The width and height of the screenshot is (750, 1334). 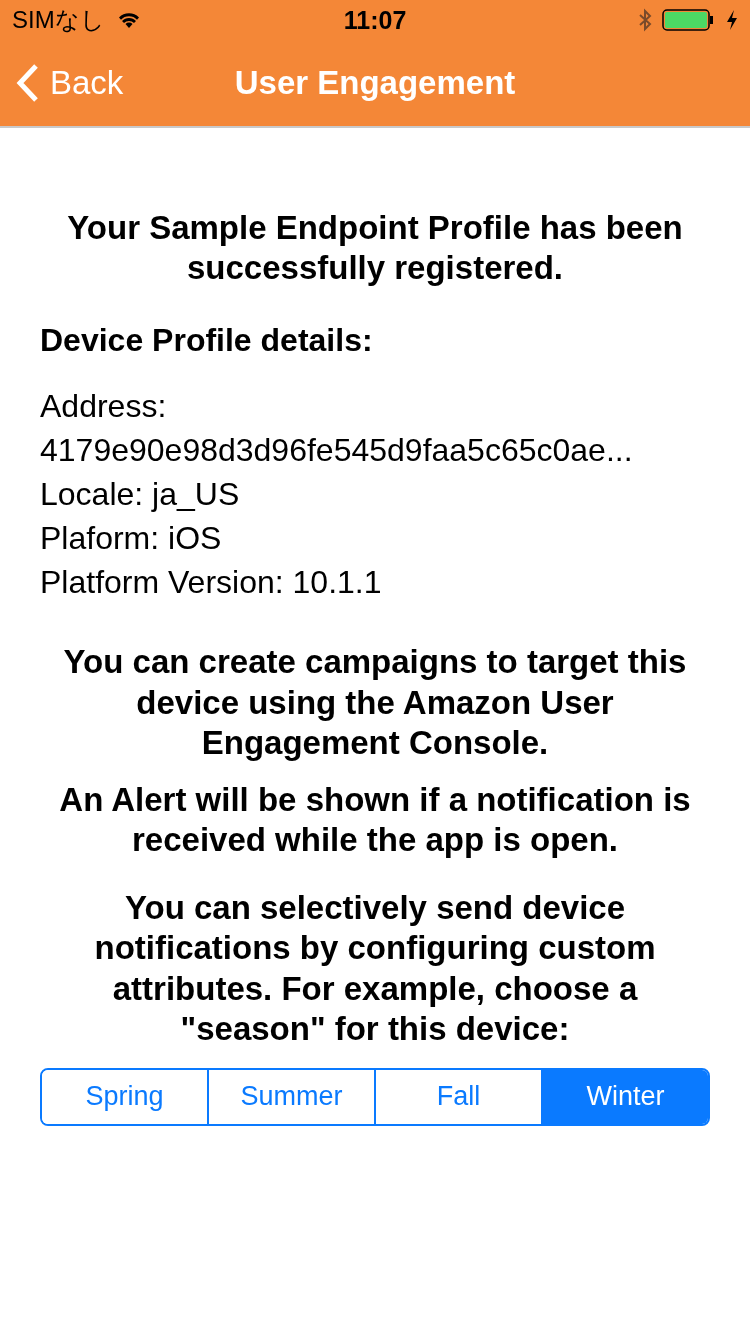 What do you see at coordinates (375, 702) in the screenshot?
I see `info-text: You can create campaigns to target this device using the Amazon User Engagement Console.` at bounding box center [375, 702].